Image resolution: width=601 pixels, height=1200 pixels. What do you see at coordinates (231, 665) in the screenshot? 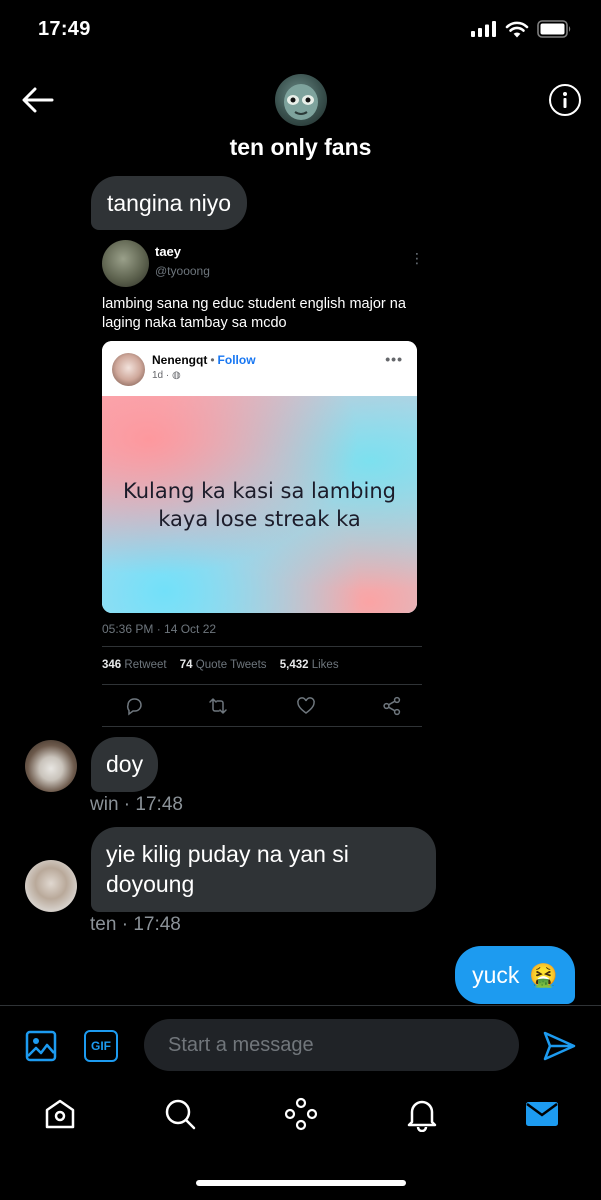
I see `quote-label: Quote Tweets` at bounding box center [231, 665].